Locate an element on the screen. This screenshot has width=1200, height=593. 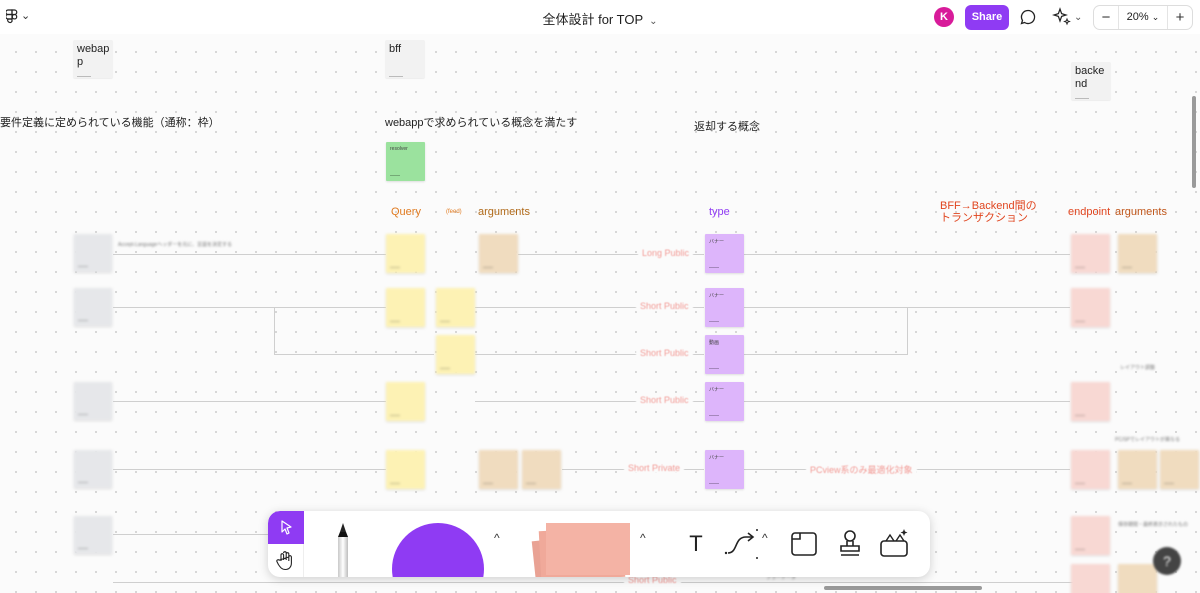
zoom-level-dropdown: 20% ⌄ is located at coordinates (1143, 17).